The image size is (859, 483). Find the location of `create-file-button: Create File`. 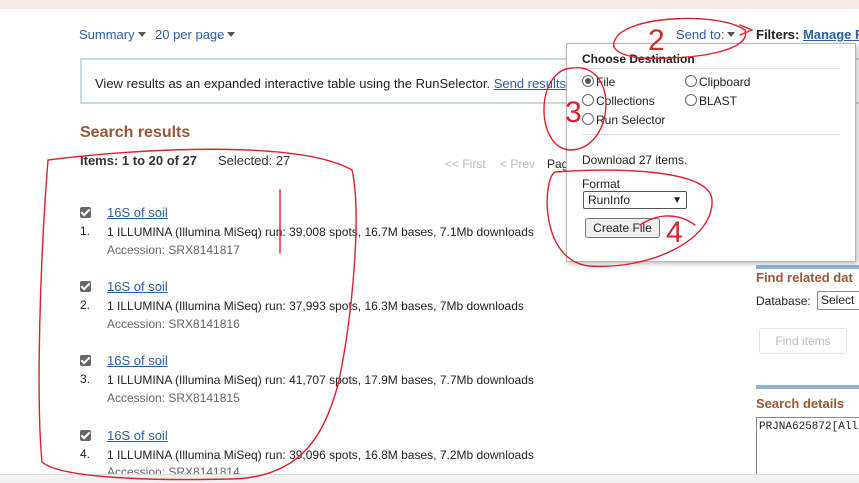

create-file-button: Create File is located at coordinates (622, 228).